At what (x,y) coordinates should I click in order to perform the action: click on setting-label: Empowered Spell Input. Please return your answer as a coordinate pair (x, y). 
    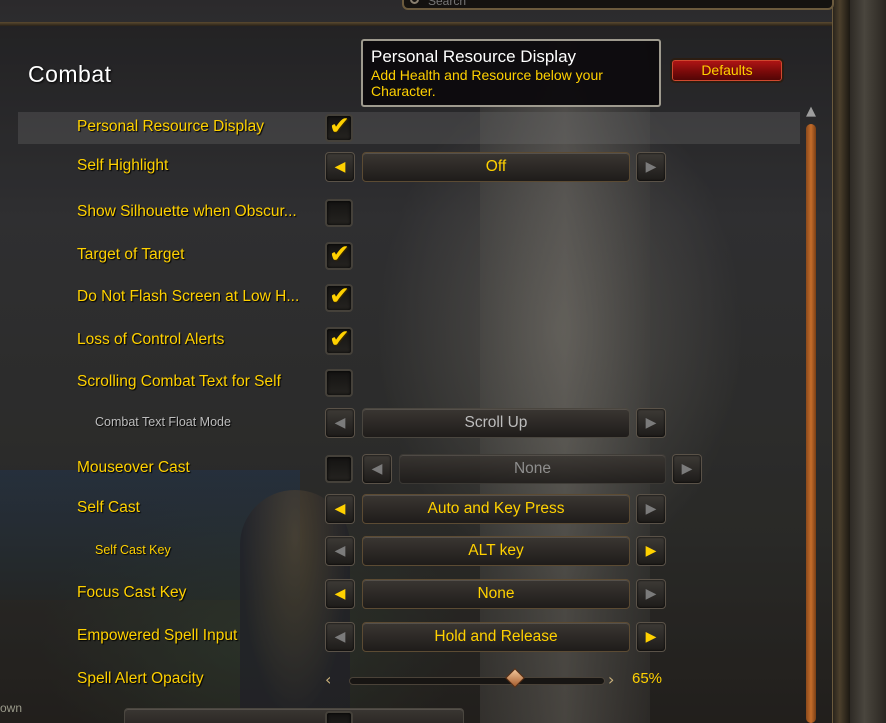
    Looking at the image, I should click on (157, 635).